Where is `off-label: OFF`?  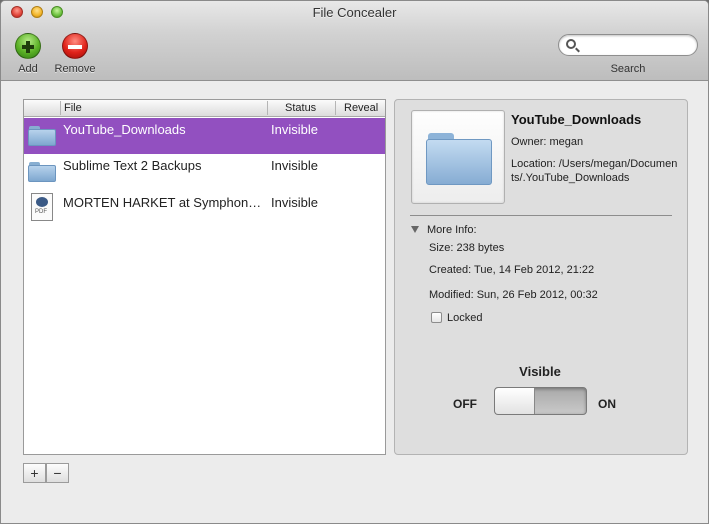 off-label: OFF is located at coordinates (465, 404).